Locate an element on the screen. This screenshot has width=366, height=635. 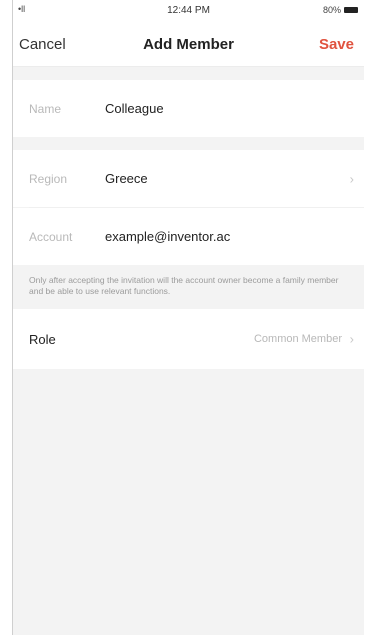
account-row: Account is located at coordinates (188, 236).